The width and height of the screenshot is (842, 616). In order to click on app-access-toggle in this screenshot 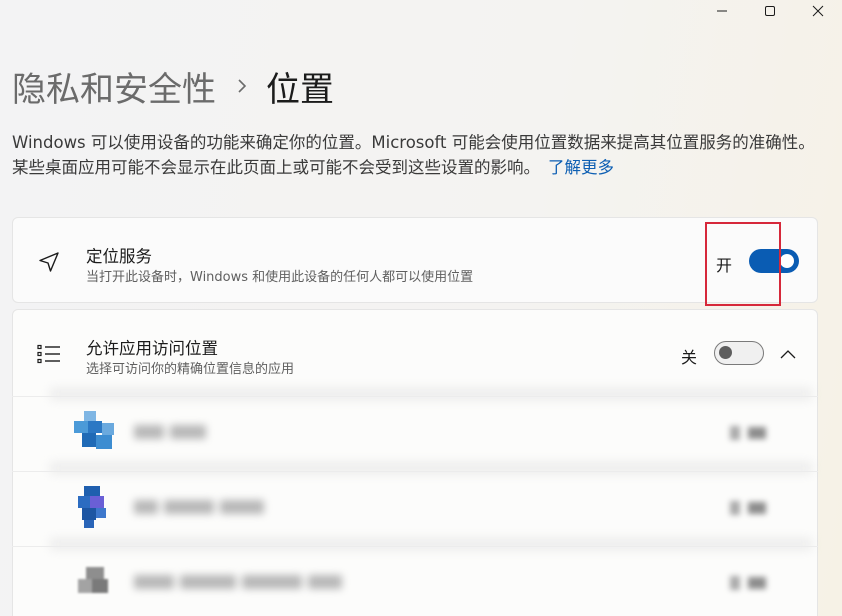, I will do `click(739, 353)`.